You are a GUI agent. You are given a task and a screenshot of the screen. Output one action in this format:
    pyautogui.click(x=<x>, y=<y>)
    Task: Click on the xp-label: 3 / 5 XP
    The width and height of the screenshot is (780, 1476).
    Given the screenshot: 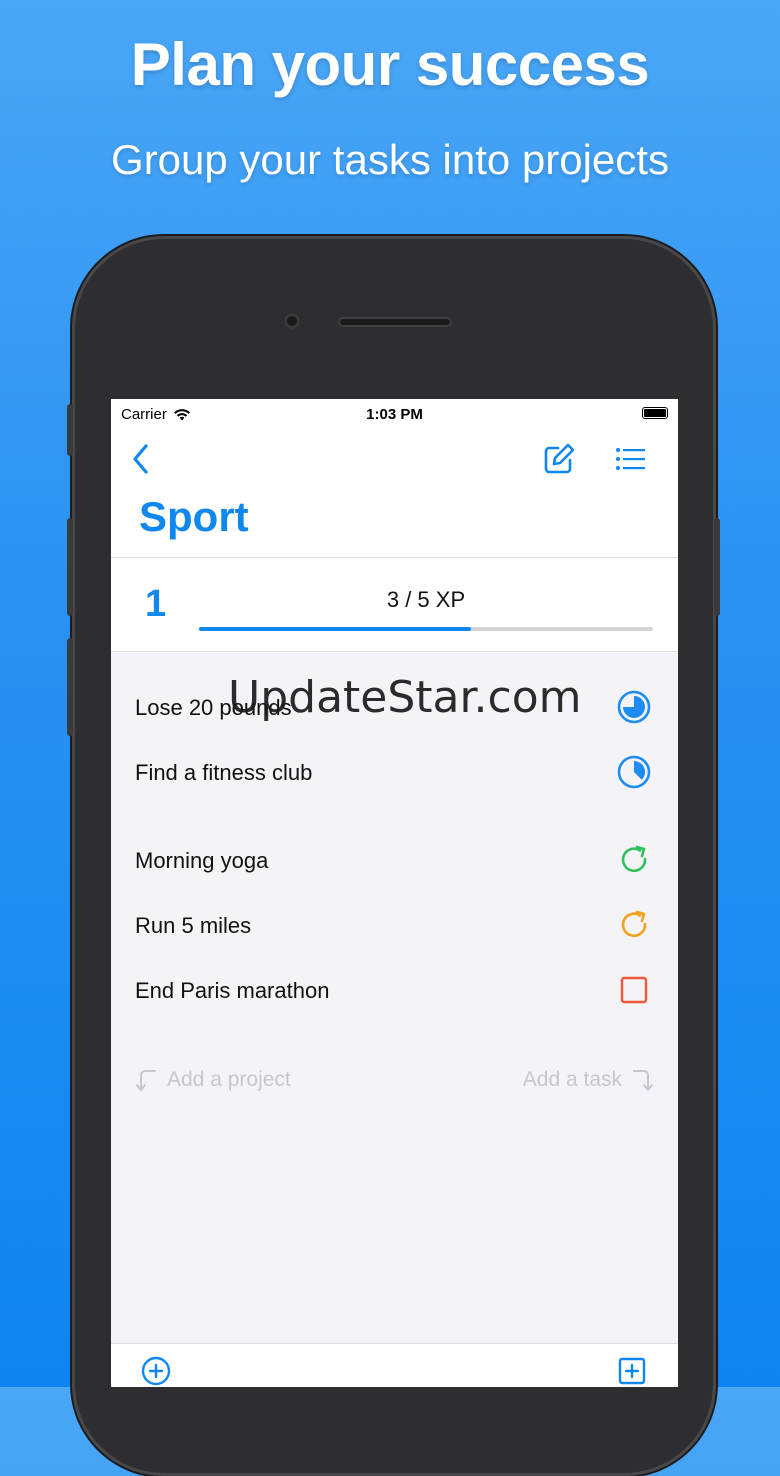 What is the action you would take?
    pyautogui.click(x=426, y=599)
    